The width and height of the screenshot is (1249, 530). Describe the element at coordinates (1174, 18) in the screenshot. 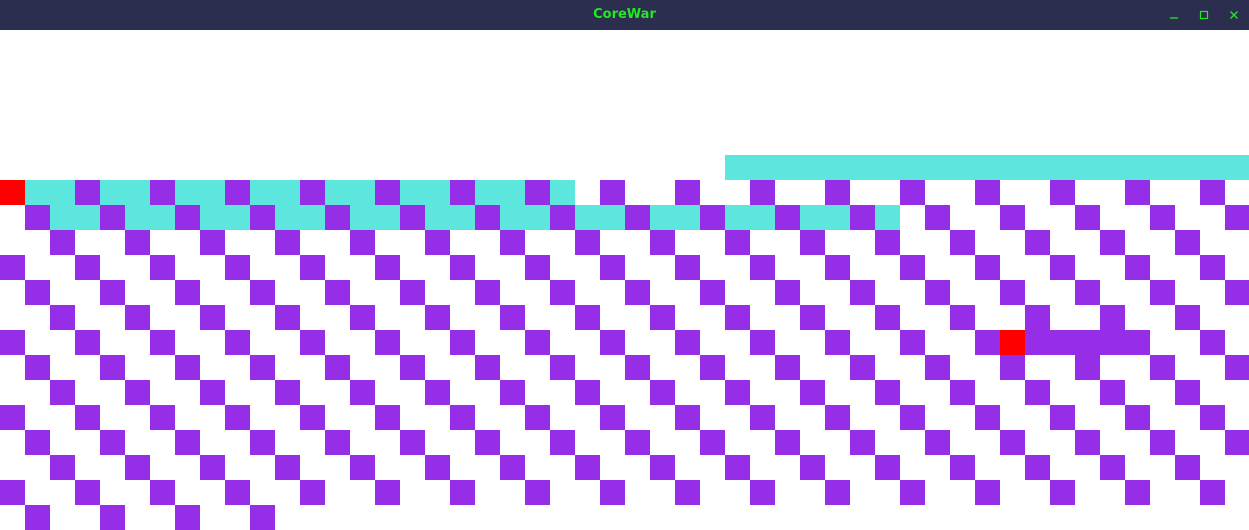

I see `minimize-icon` at that location.